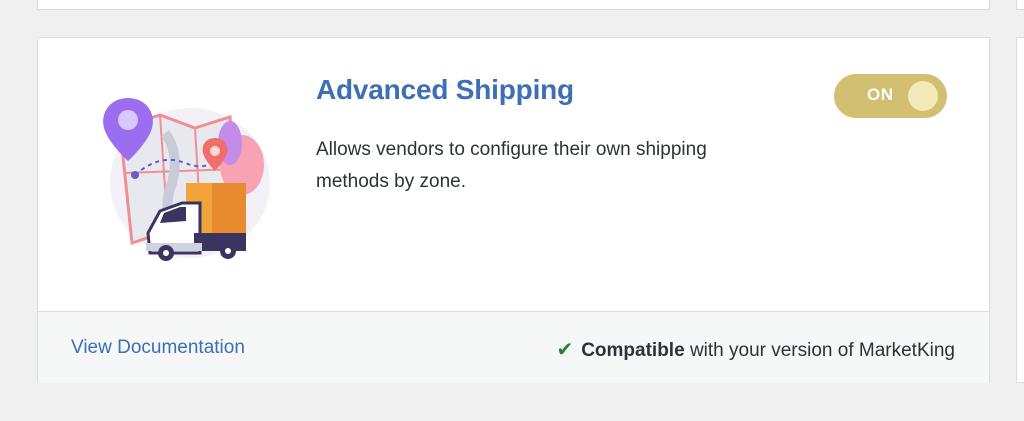 The image size is (1024, 421). I want to click on shipping-map-truck-illustration, so click(186, 179).